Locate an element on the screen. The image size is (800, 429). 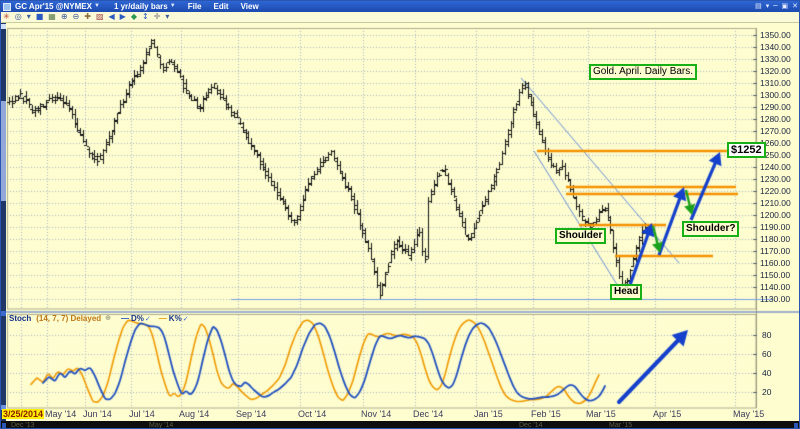
price-tick-label: 1210.00 is located at coordinates (775, 203).